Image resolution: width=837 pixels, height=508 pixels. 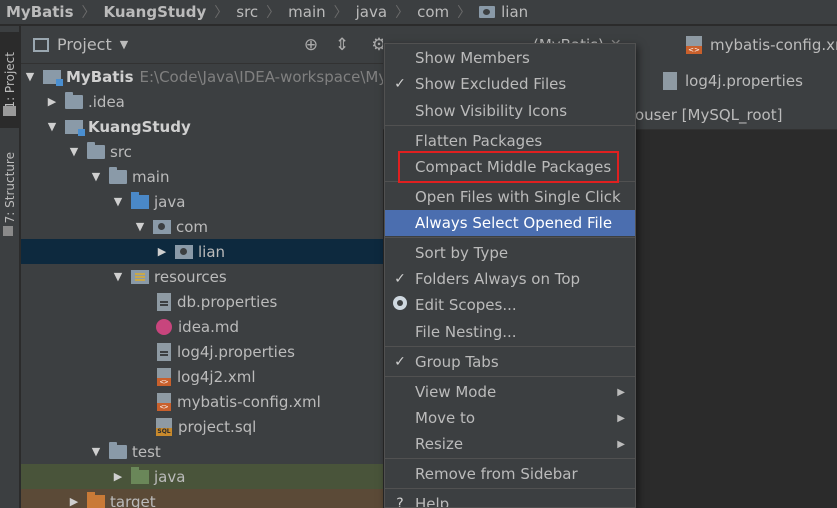 What do you see at coordinates (510, 279) in the screenshot?
I see `menu-item-folders-always-on-top: ✓ Folders Always on Top` at bounding box center [510, 279].